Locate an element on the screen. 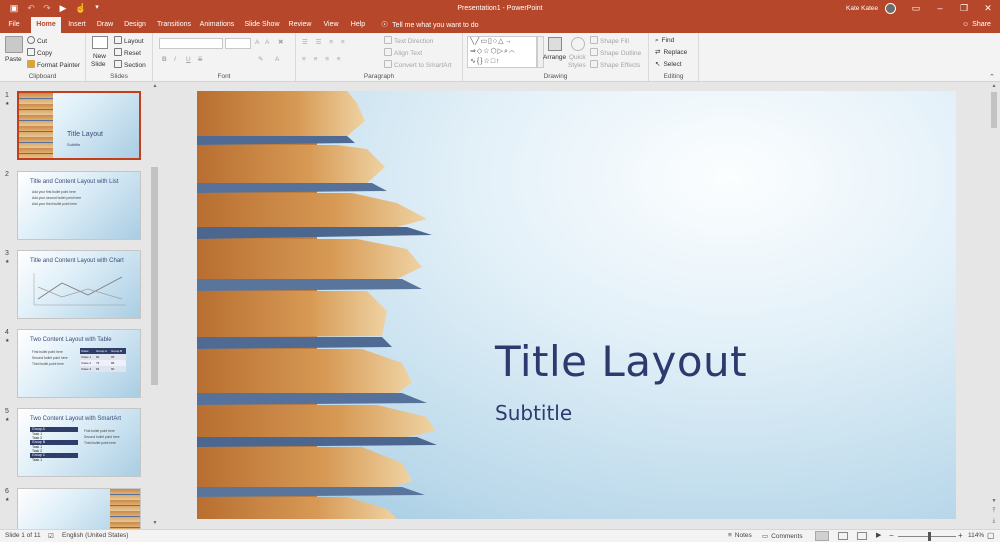  share-button: ☺ Share is located at coordinates (976, 25).